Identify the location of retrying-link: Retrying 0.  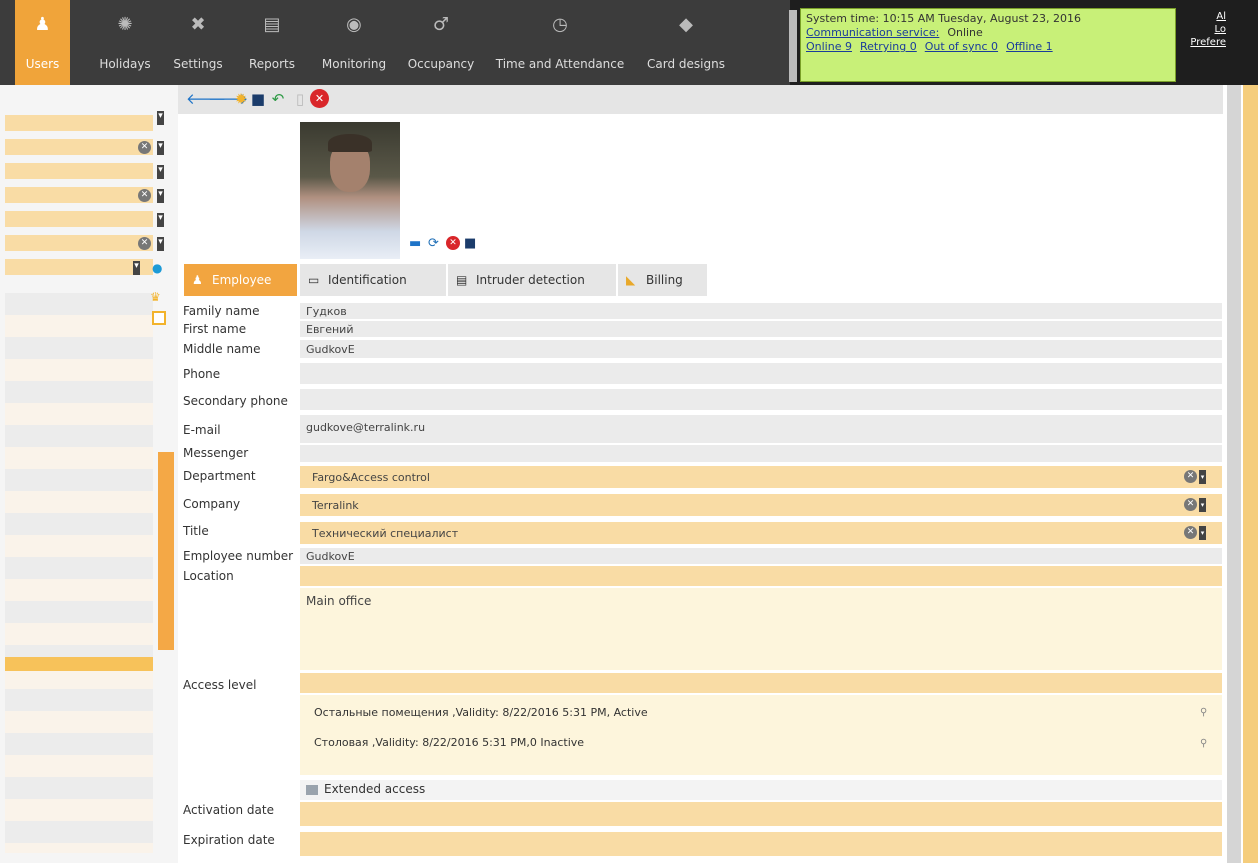
(888, 46).